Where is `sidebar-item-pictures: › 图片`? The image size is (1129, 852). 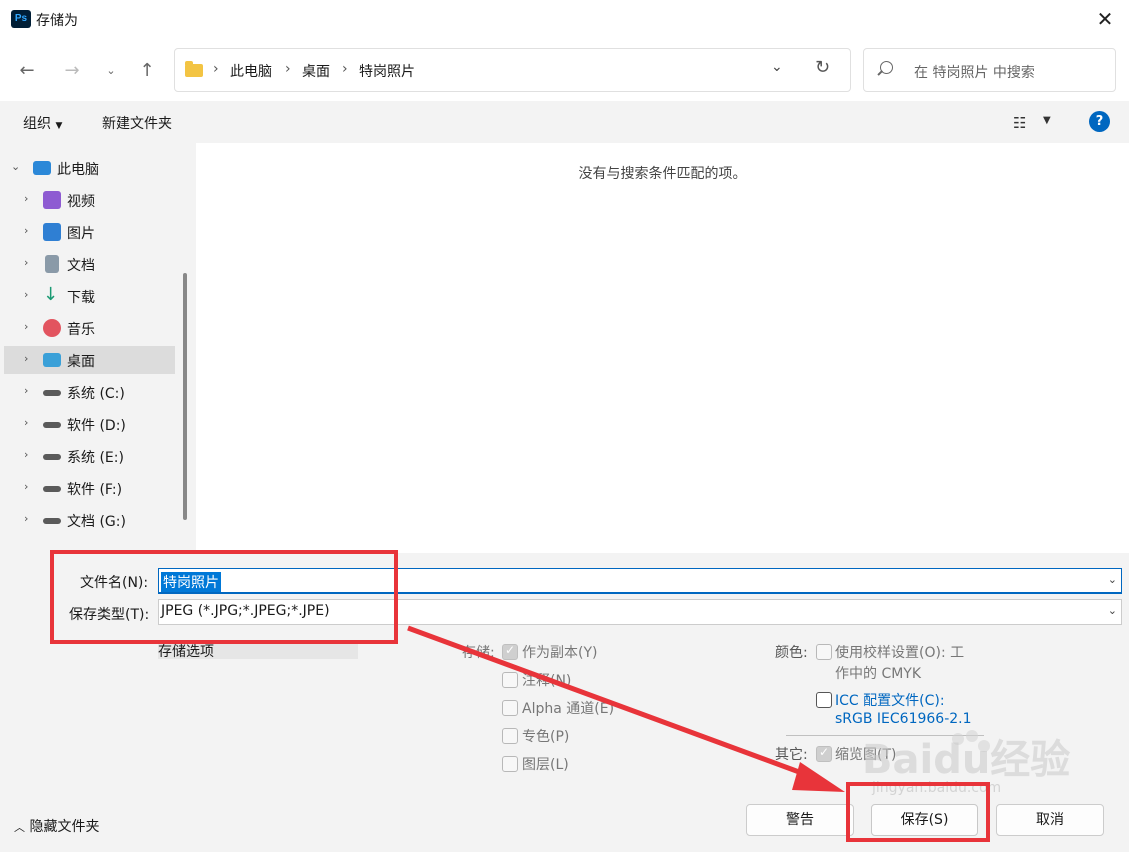
sidebar-item-pictures: › 图片 is located at coordinates (90, 232).